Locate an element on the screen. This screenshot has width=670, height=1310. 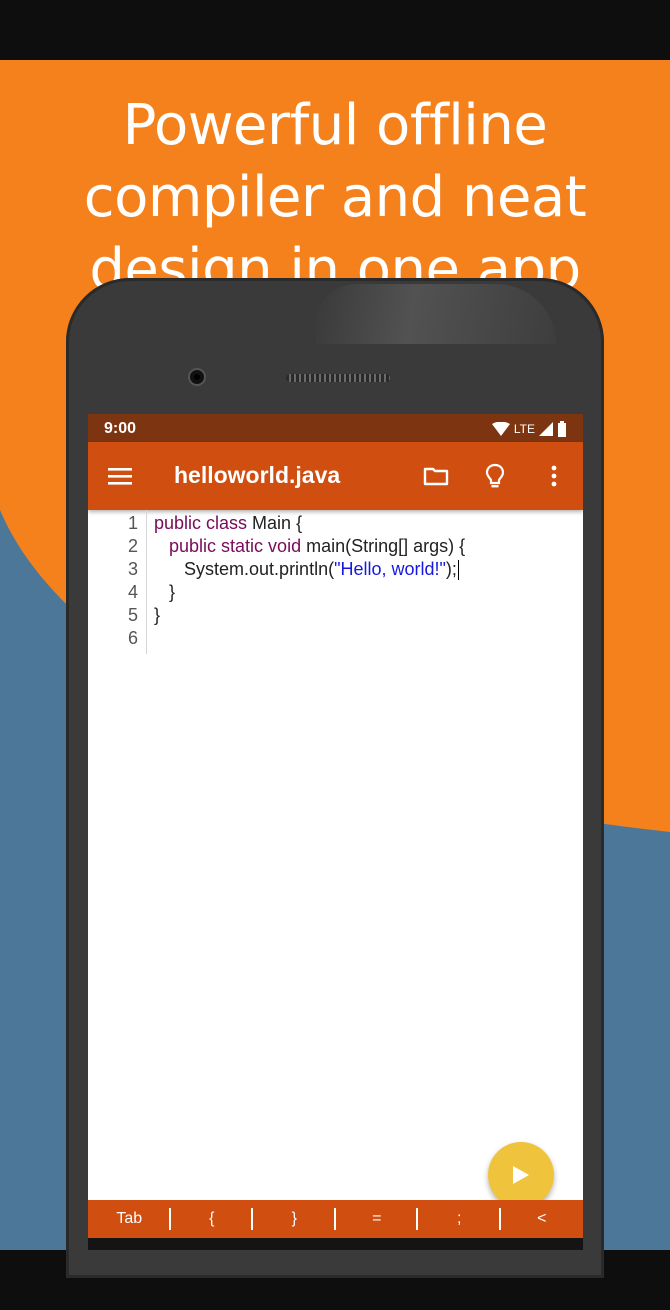
more-vert-icon is located at coordinates (554, 476).